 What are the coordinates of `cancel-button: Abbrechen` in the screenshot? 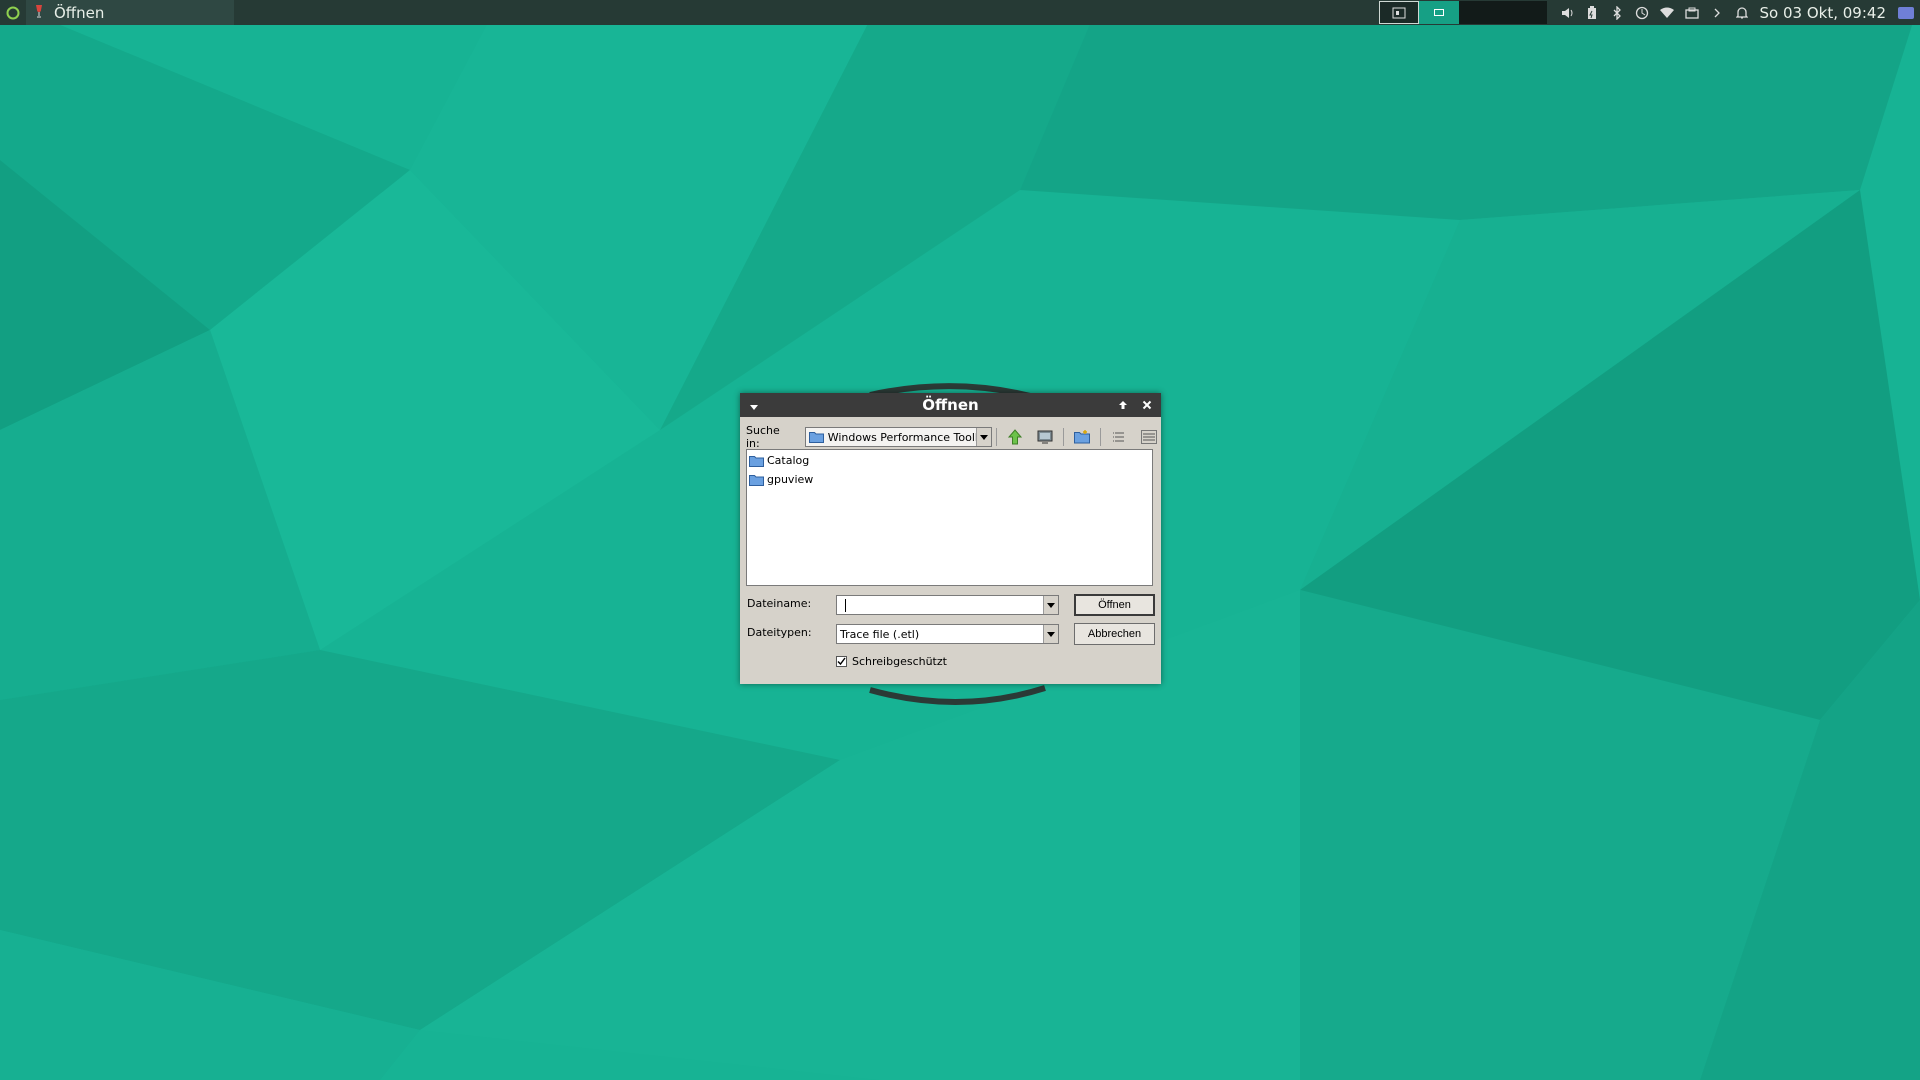 It's located at (1114, 634).